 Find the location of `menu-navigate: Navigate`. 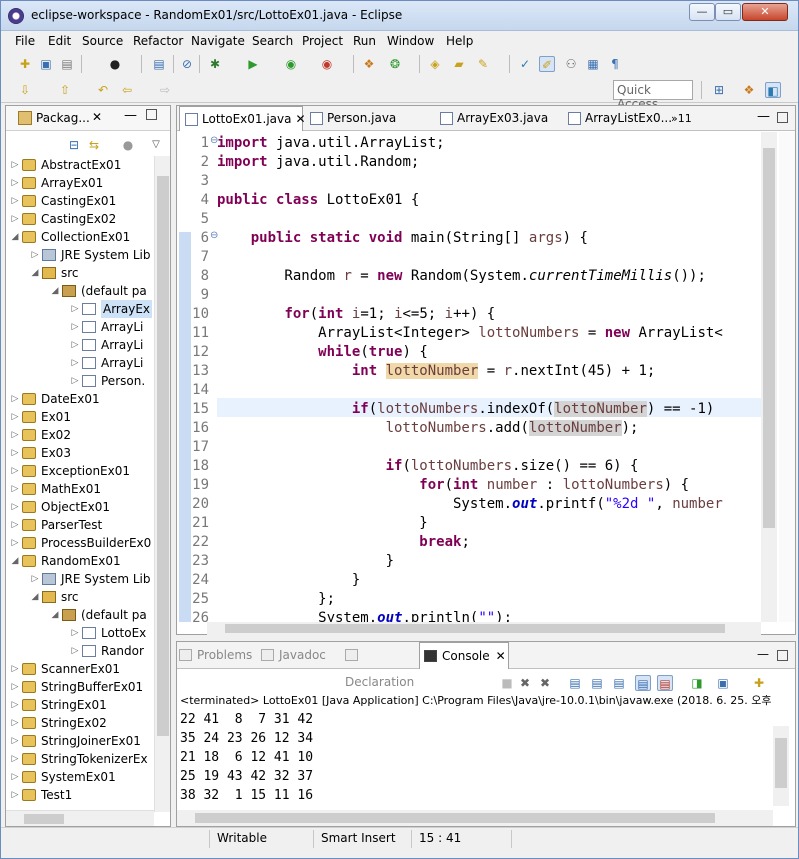

menu-navigate: Navigate is located at coordinates (218, 41).